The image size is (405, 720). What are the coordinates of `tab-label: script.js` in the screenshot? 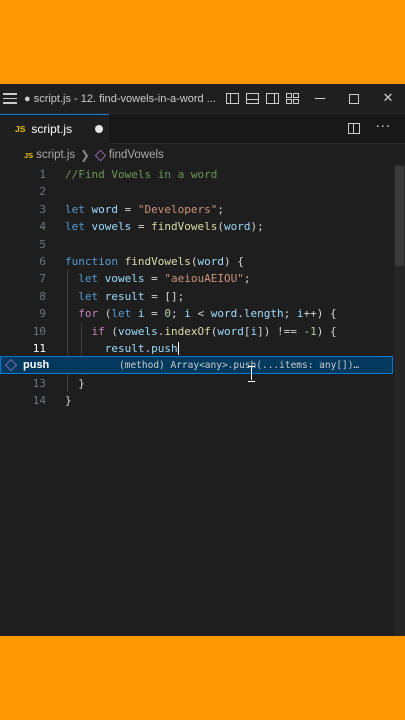 It's located at (52, 129).